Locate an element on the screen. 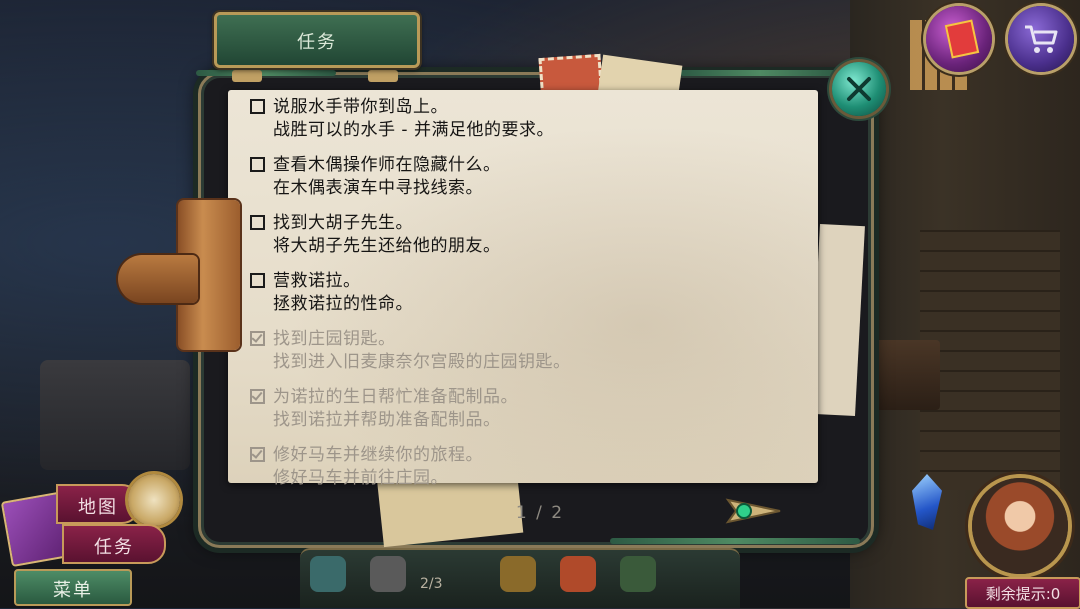 The width and height of the screenshot is (1080, 609). menu-button-label: 菜单 is located at coordinates (73, 590).